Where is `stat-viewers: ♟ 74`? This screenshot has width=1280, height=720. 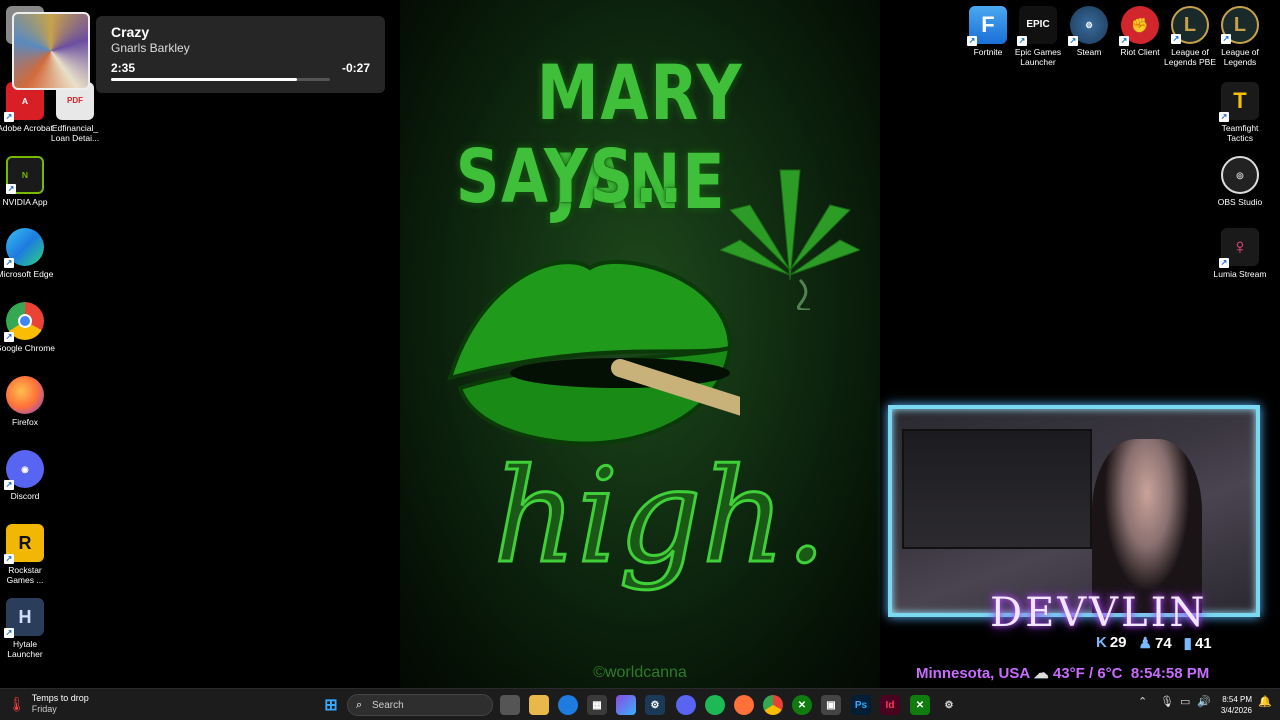
stat-viewers: ♟ 74 is located at coordinates (1155, 643).